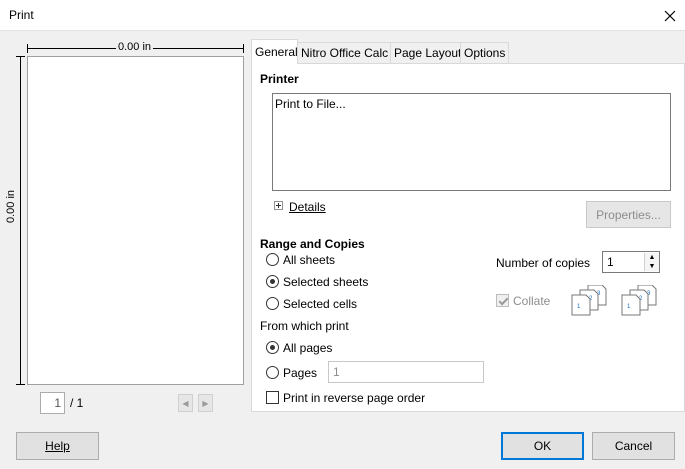 The width and height of the screenshot is (685, 469). Describe the element at coordinates (11, 206) in the screenshot. I see `preview-height-label: 0.00 in` at that location.